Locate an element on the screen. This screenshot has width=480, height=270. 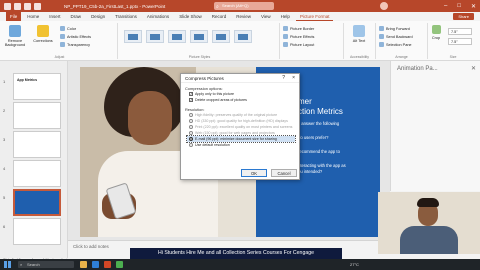
crop-button: Crop is located at coordinates (436, 32).